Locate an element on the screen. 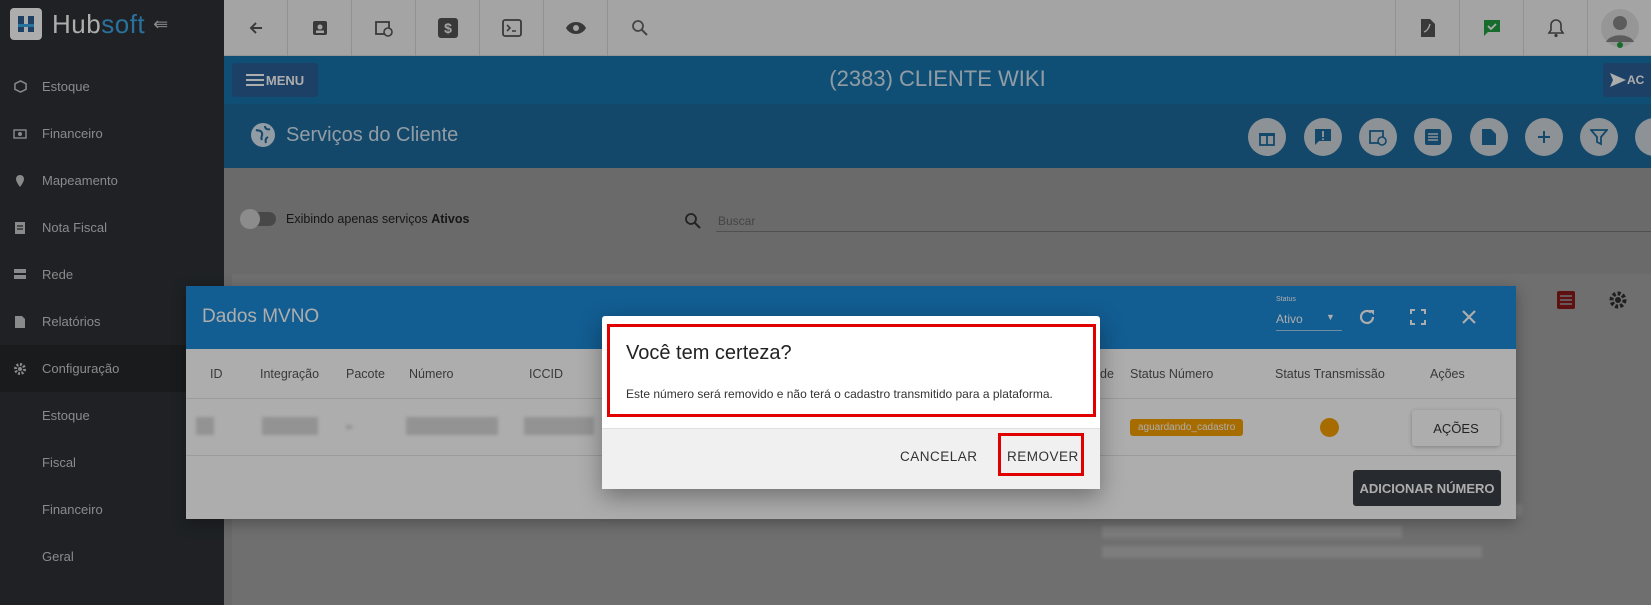  confirm-dialog-footer: CANCELAR REMOVER is located at coordinates (851, 458).